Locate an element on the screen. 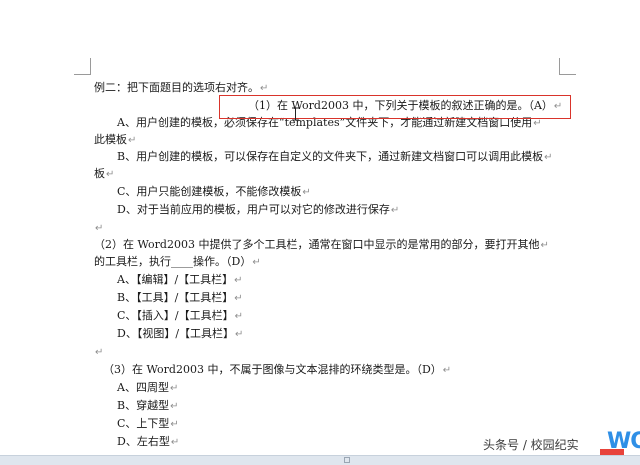 The image size is (640, 465). document-line: D、对于当前应用的模板，用户可以对它的修改进行保存↵ is located at coordinates (258, 210).